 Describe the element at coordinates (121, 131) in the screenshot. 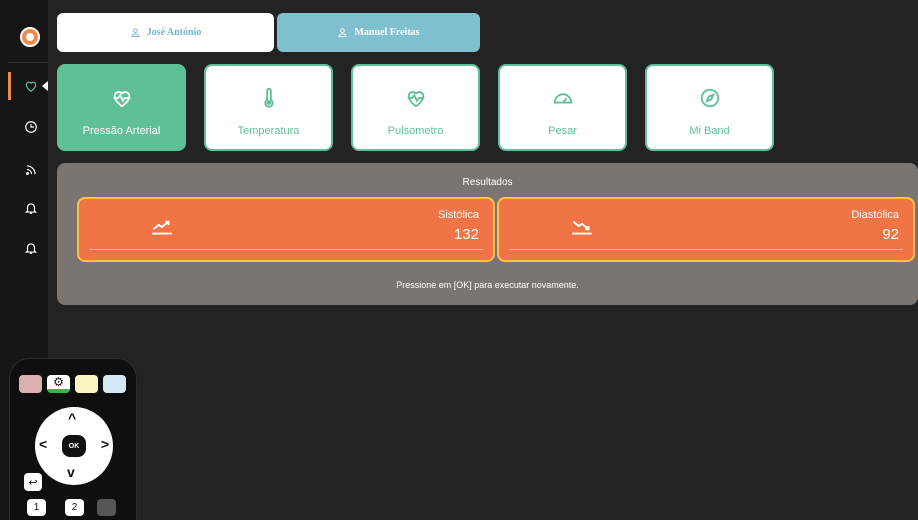

I see `measure-card-label: Pressão Arterial` at that location.